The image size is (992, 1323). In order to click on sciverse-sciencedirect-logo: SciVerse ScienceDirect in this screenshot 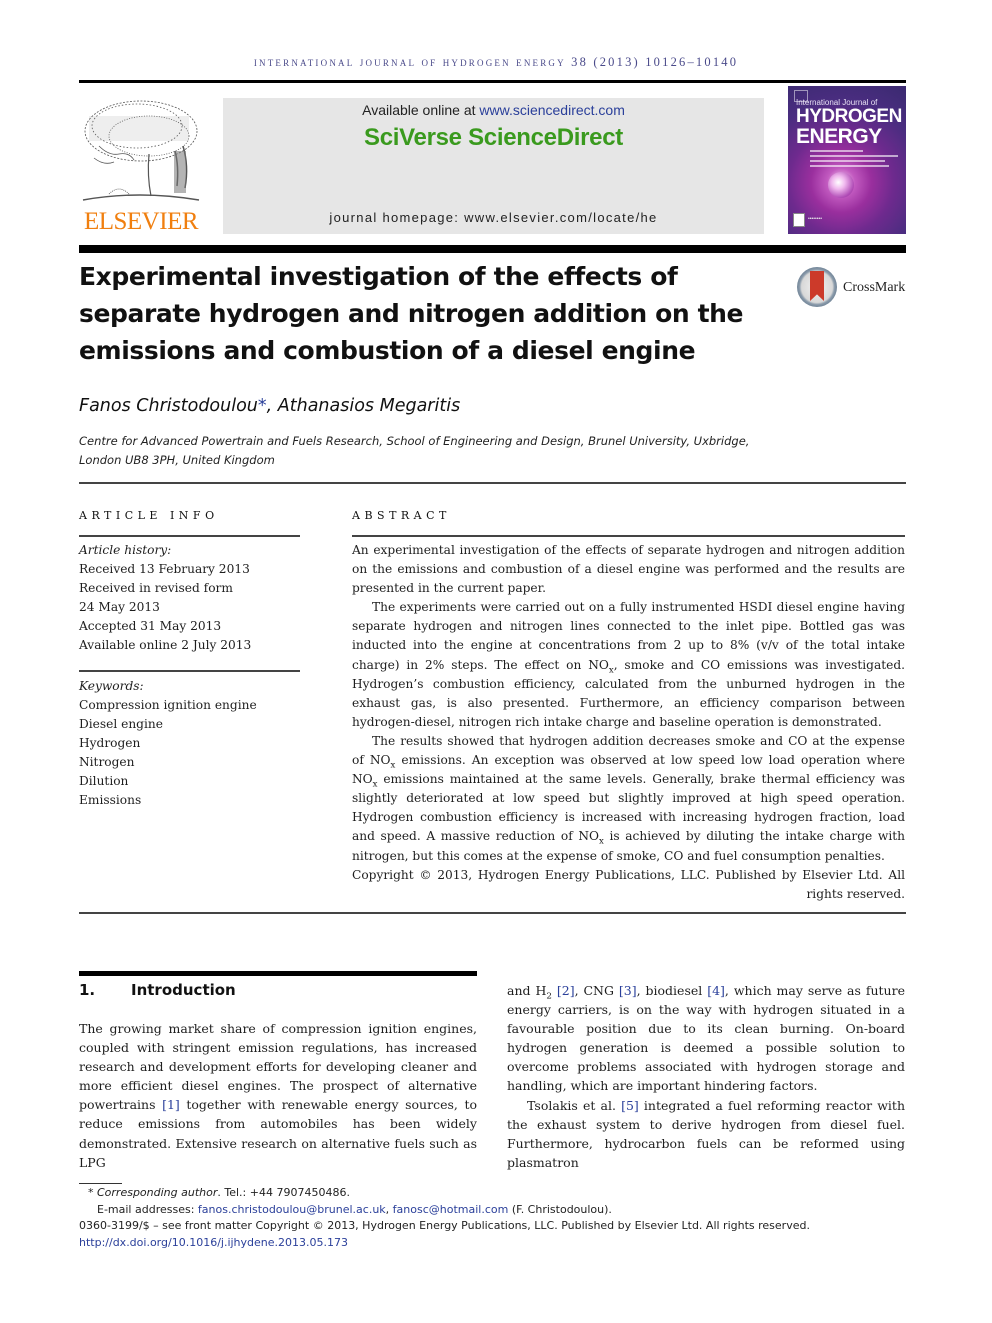, I will do `click(493, 138)`.